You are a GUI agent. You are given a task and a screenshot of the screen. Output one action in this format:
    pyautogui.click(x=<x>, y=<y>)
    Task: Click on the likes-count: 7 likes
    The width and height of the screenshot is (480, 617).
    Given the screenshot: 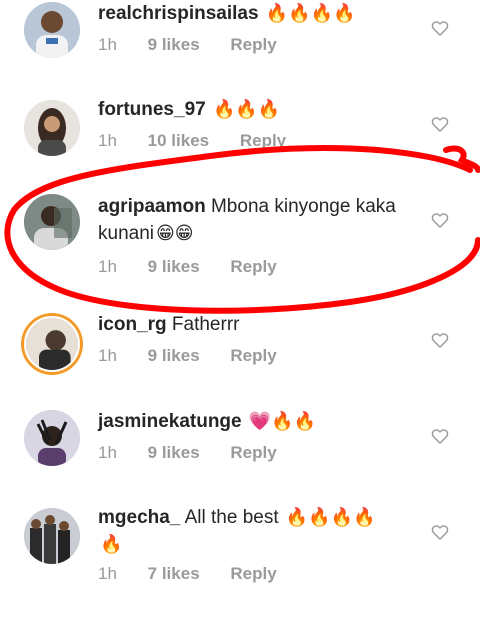 What is the action you would take?
    pyautogui.click(x=174, y=574)
    